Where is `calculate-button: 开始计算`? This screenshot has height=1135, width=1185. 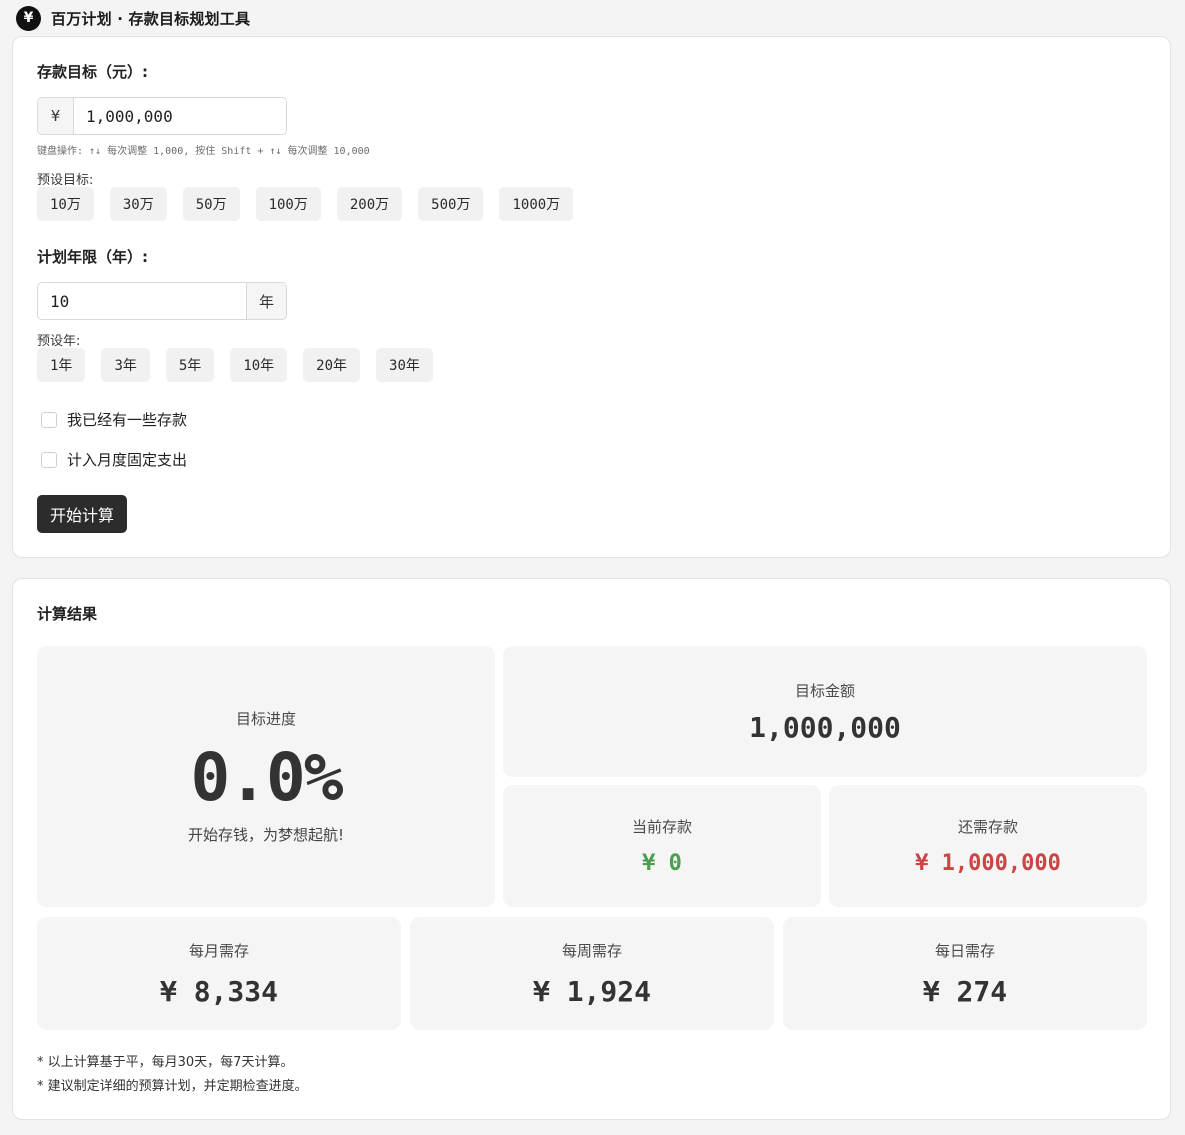
calculate-button: 开始计算 is located at coordinates (82, 514).